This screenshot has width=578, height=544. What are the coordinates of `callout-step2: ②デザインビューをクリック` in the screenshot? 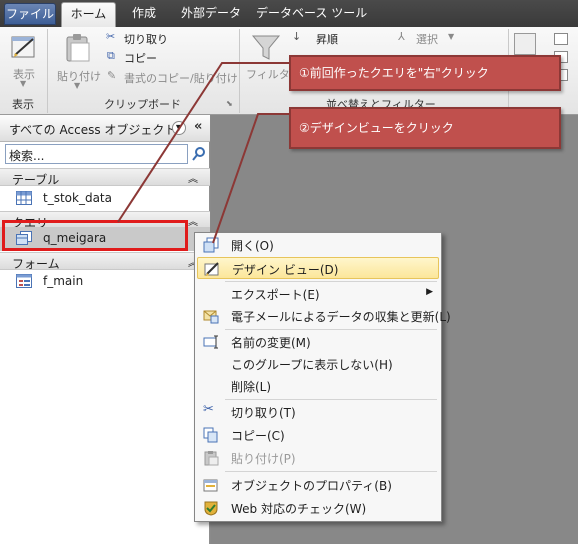 It's located at (425, 128).